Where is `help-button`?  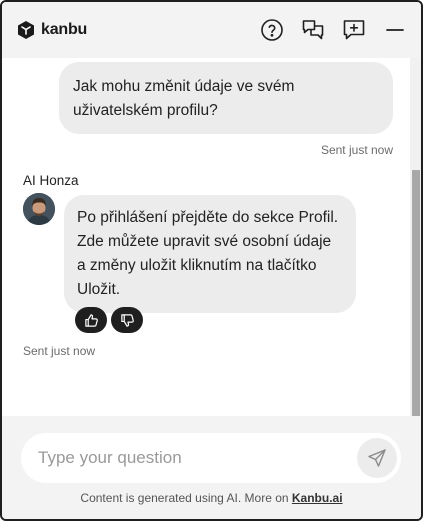 help-button is located at coordinates (272, 30).